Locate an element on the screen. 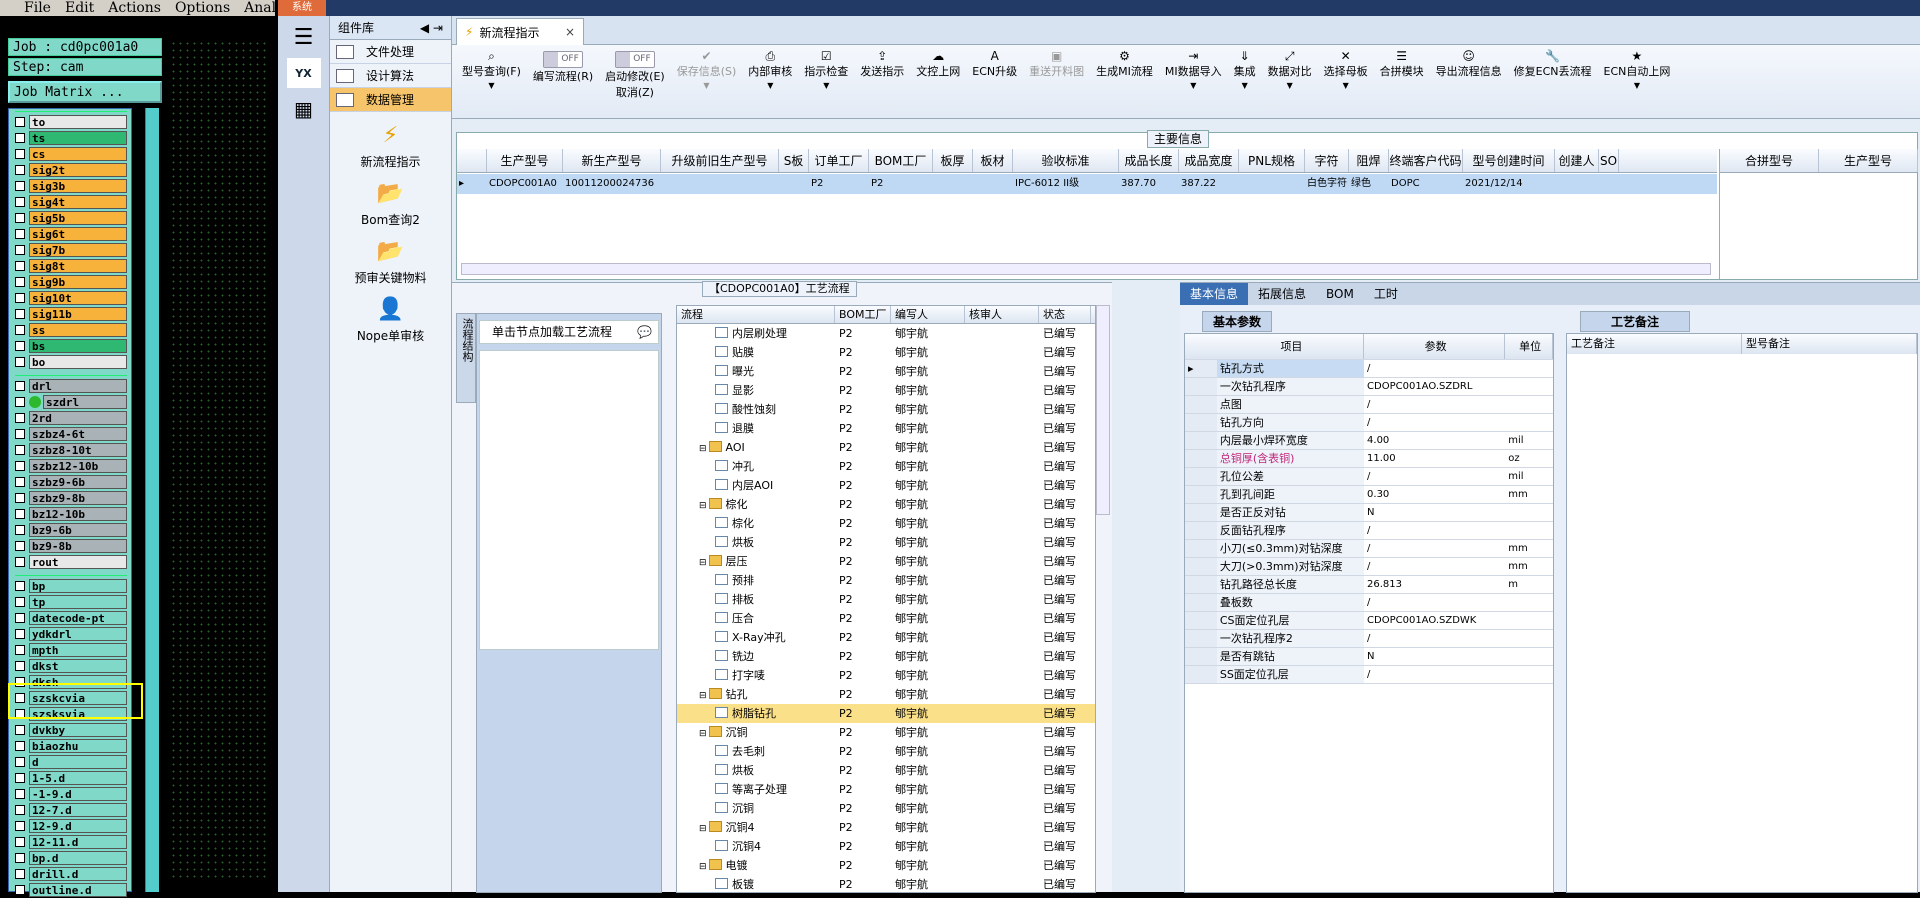  ribbon-button: ⚙ 生成MI流程 is located at coordinates (1124, 62).